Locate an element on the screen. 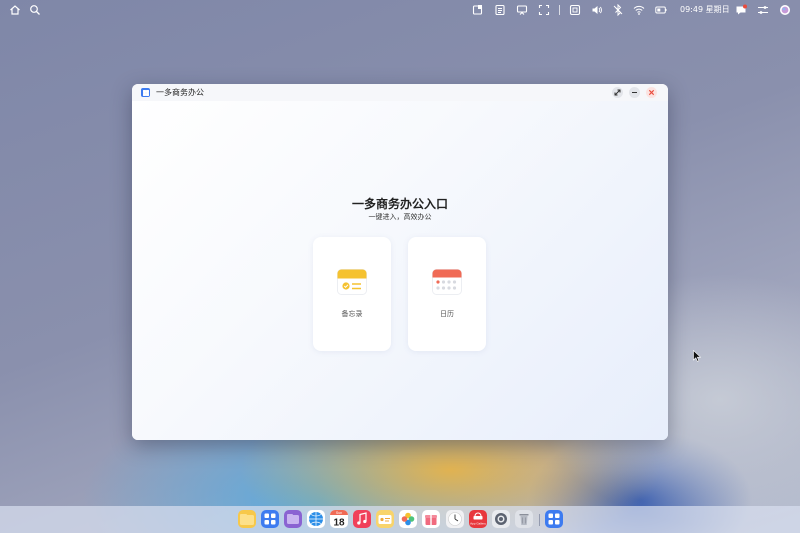  search-icon is located at coordinates (35, 10).